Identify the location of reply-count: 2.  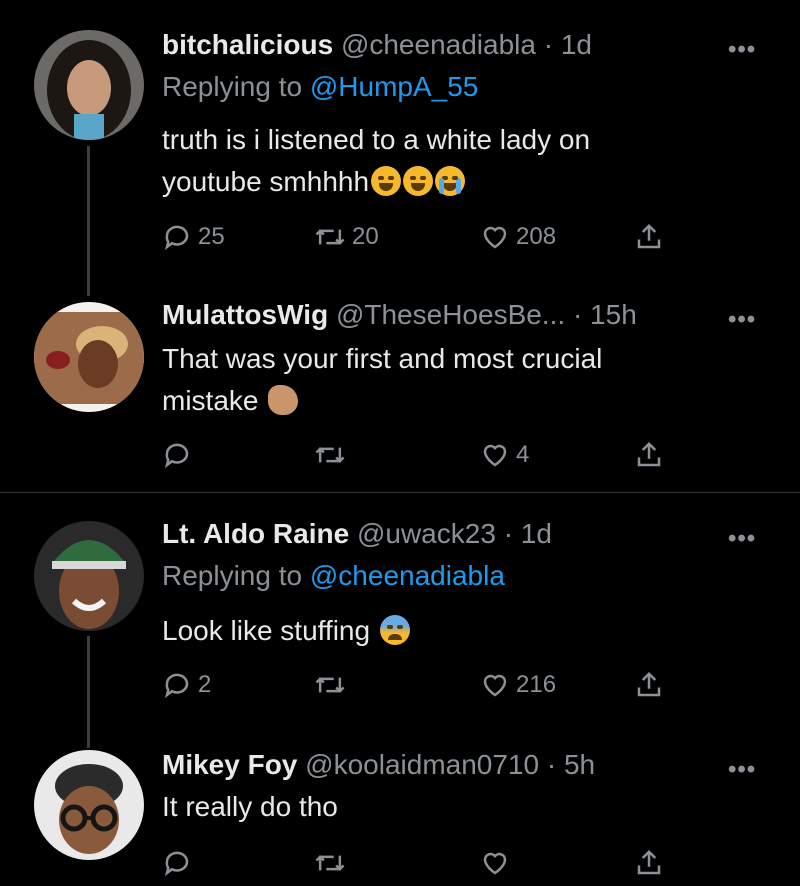
(205, 684).